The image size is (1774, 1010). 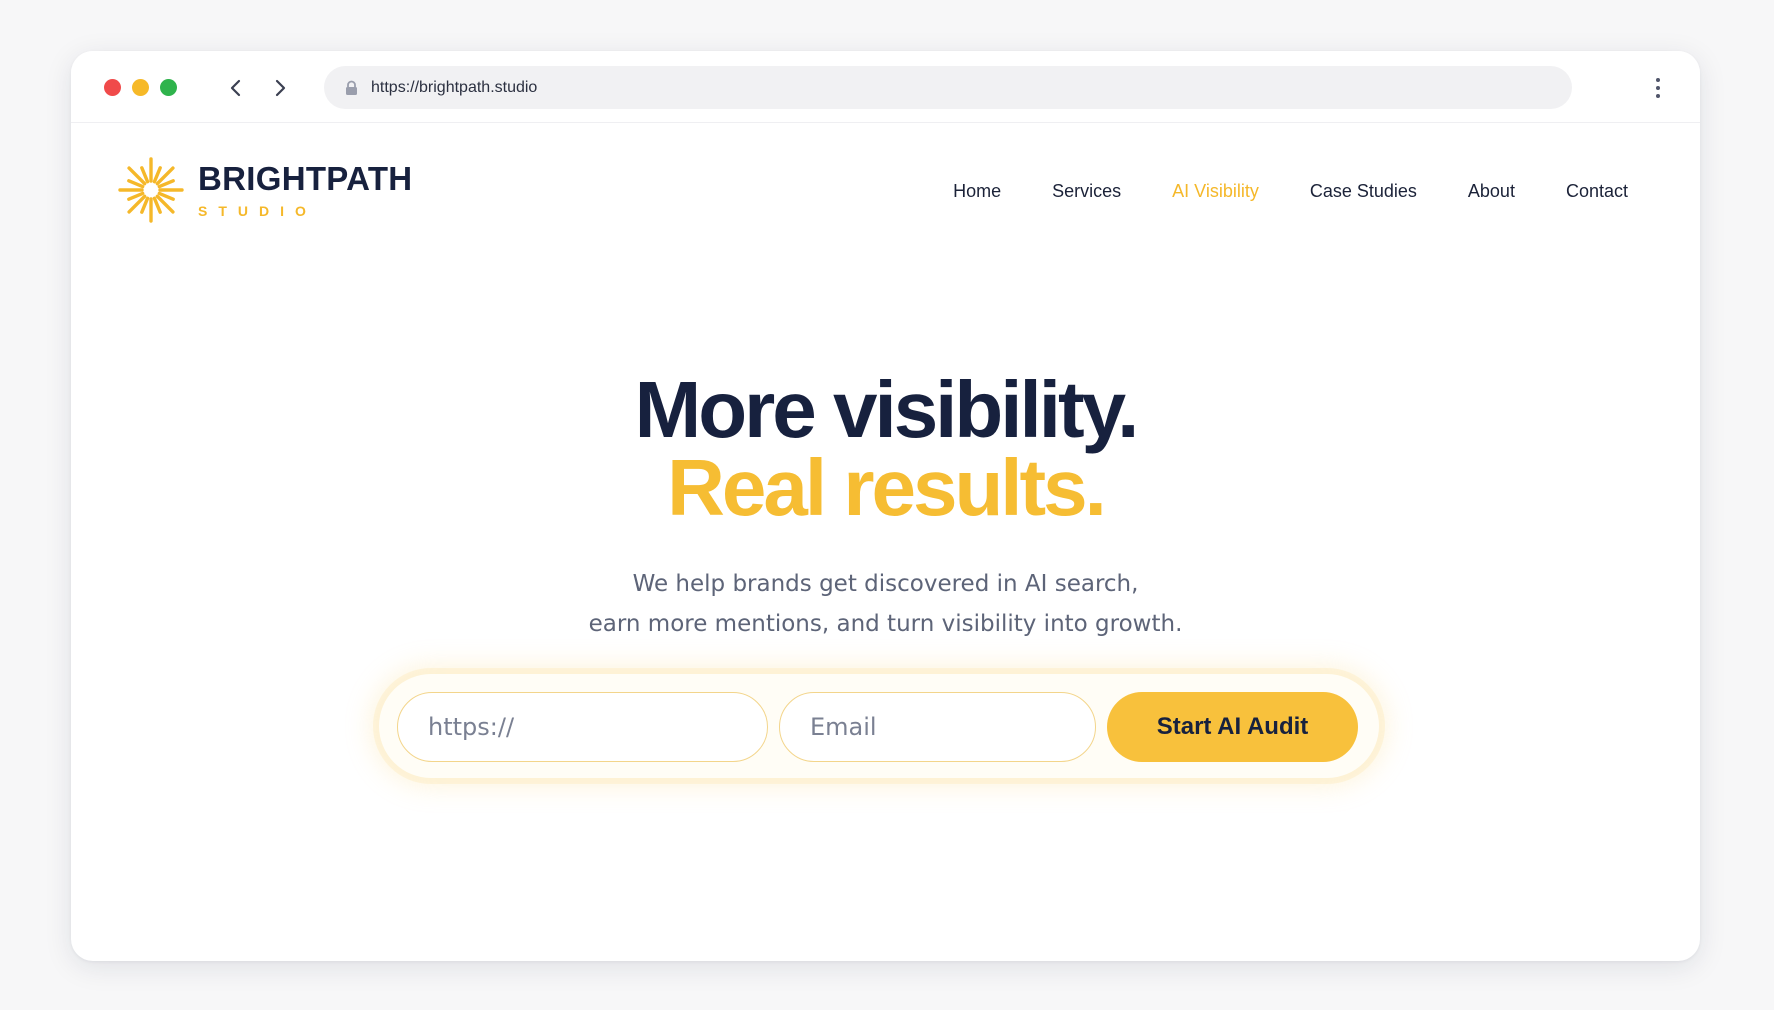 I want to click on chevron-left-icon, so click(x=235, y=88).